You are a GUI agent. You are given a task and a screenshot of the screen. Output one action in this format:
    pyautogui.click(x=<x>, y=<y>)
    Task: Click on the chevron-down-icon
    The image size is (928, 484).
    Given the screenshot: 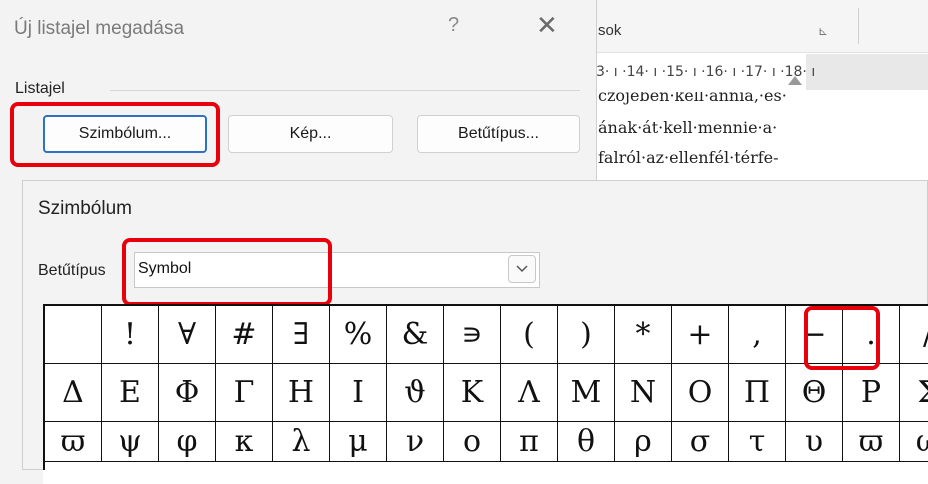 What is the action you would take?
    pyautogui.click(x=522, y=269)
    